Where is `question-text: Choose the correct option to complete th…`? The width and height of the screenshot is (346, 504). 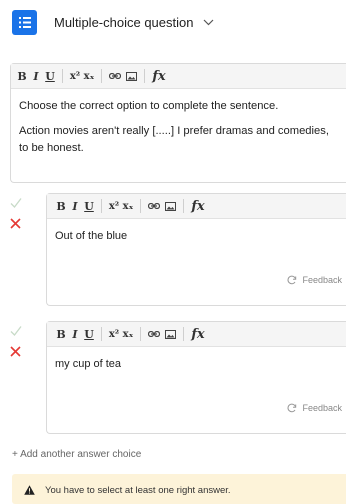
question-text: Choose the correct option to complete th… is located at coordinates (178, 123).